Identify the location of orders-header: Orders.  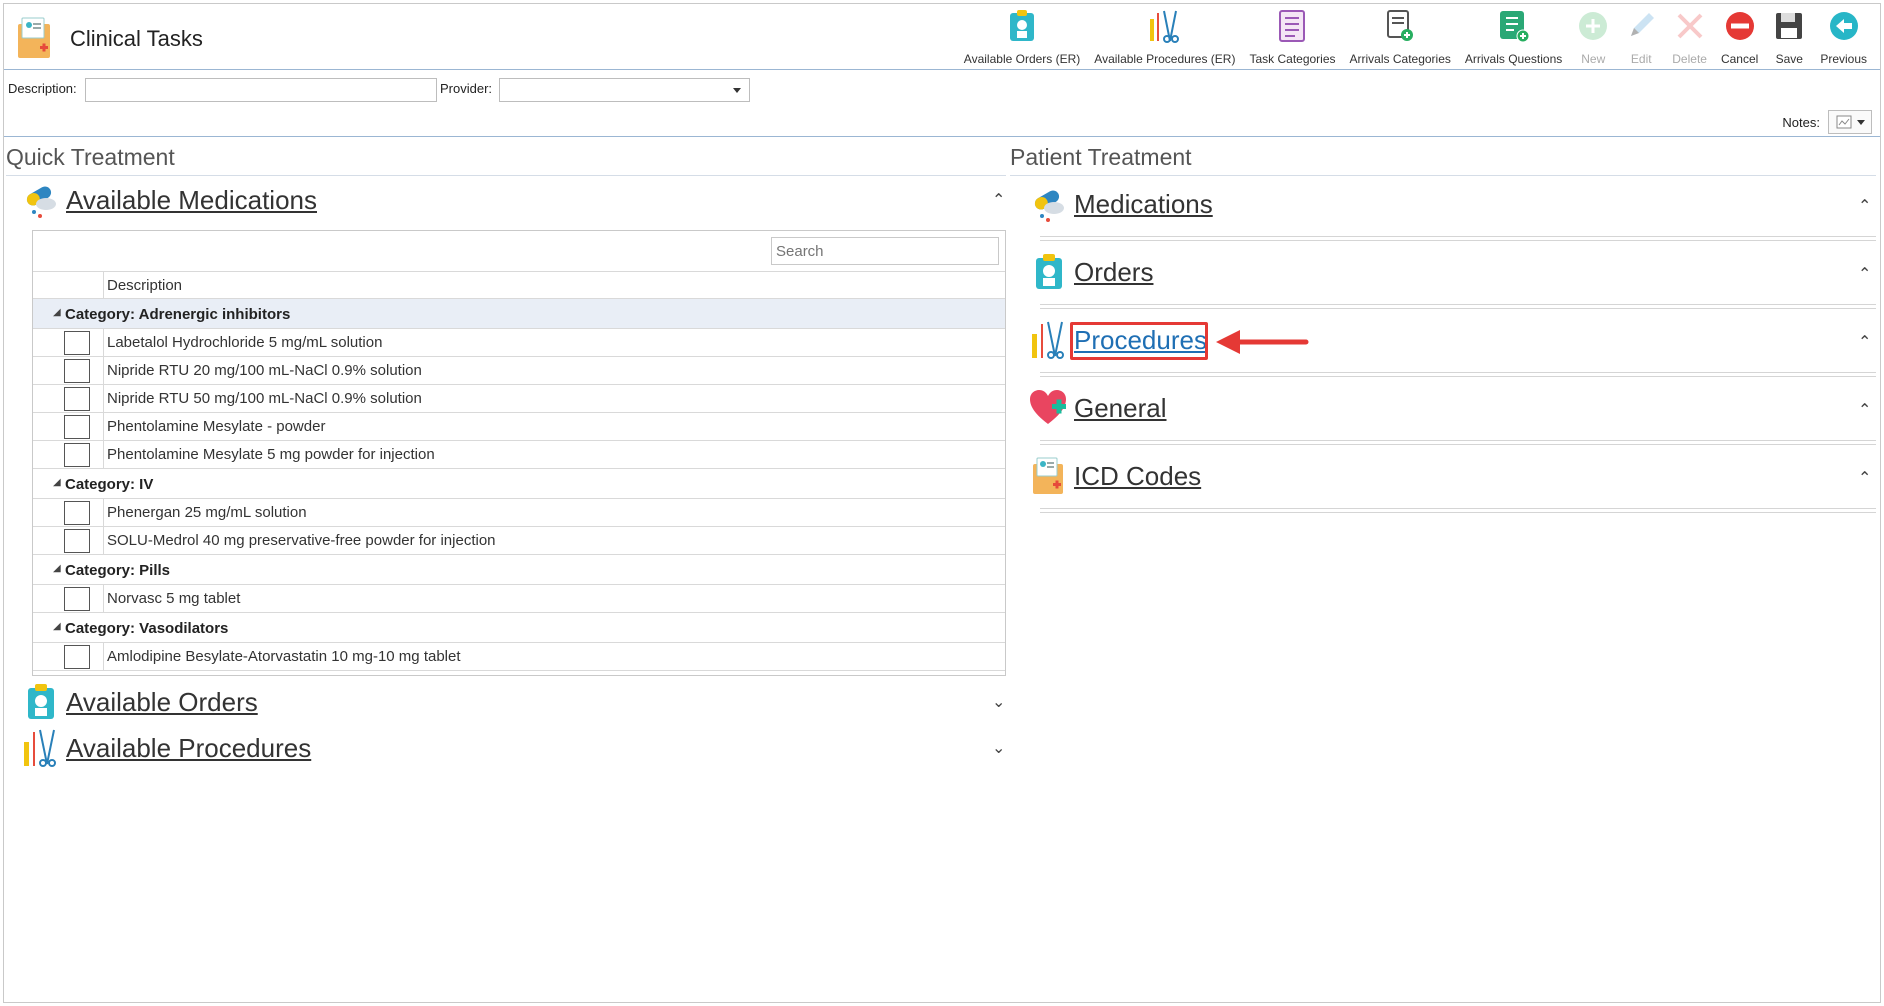
(1090, 272).